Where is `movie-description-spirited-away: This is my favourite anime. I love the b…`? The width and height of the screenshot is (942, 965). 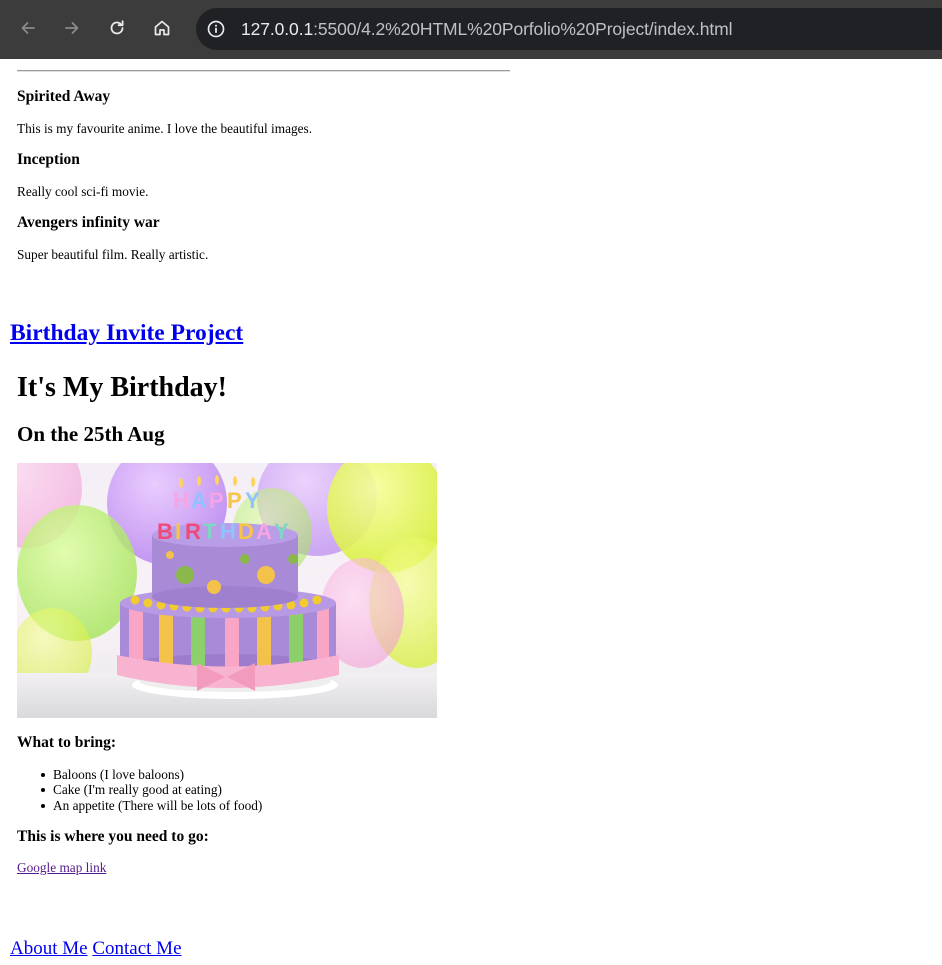 movie-description-spirited-away: This is my favourite anime. I love the b… is located at coordinates (165, 128).